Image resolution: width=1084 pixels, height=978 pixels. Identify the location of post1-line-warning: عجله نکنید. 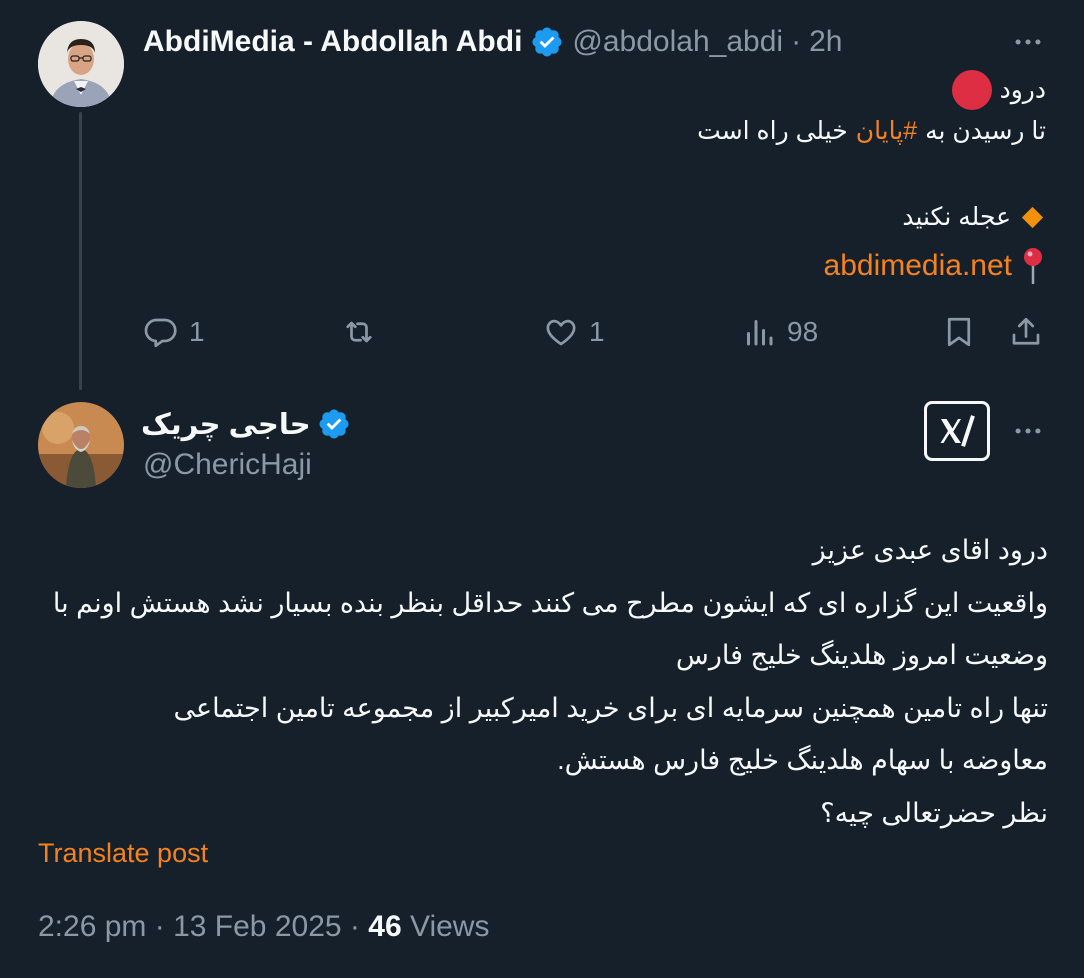
(974, 217).